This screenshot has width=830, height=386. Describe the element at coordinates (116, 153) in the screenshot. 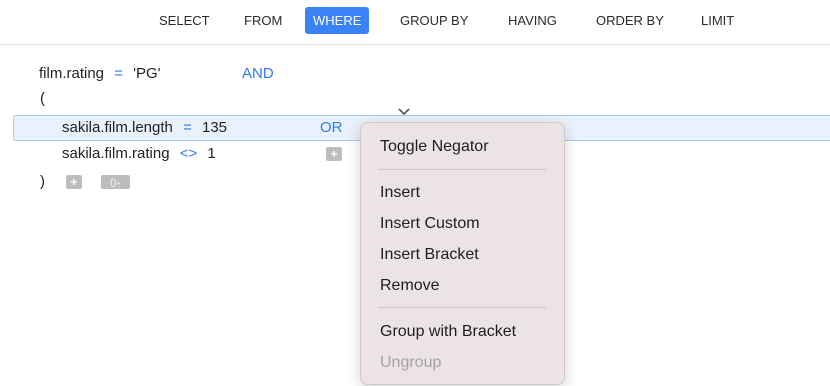

I see `condition-field: sakila.film.rating` at that location.